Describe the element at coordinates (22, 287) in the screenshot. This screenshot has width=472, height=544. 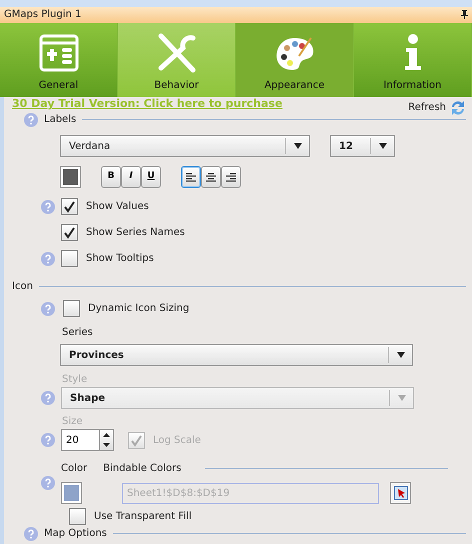
I see `section-title: Icon` at that location.